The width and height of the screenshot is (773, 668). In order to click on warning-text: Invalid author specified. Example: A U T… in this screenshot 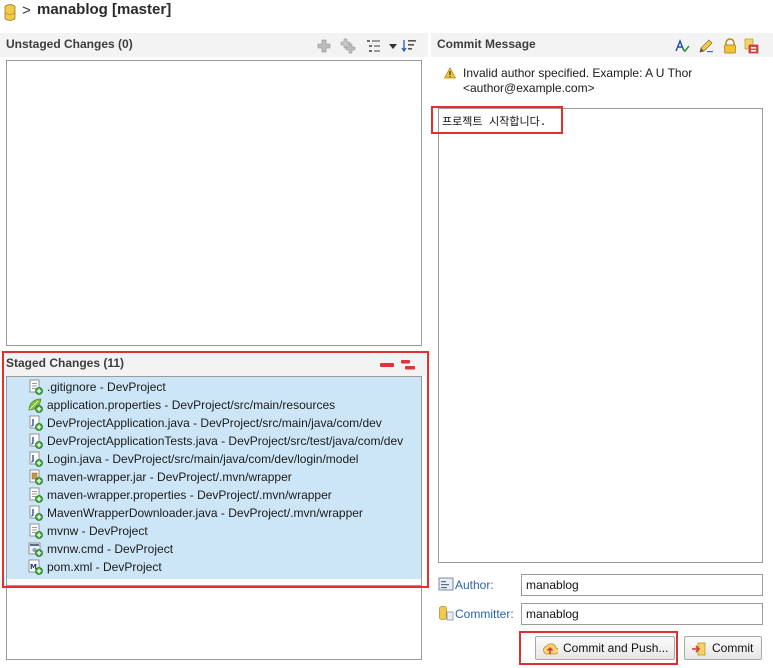, I will do `click(578, 80)`.